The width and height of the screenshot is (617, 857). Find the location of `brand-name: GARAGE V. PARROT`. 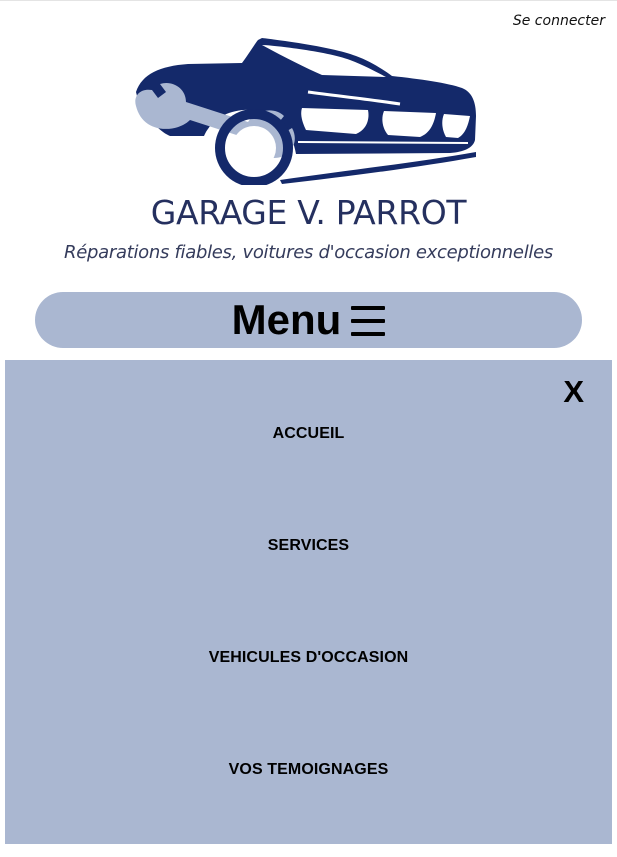

brand-name: GARAGE V. PARROT is located at coordinates (308, 212).